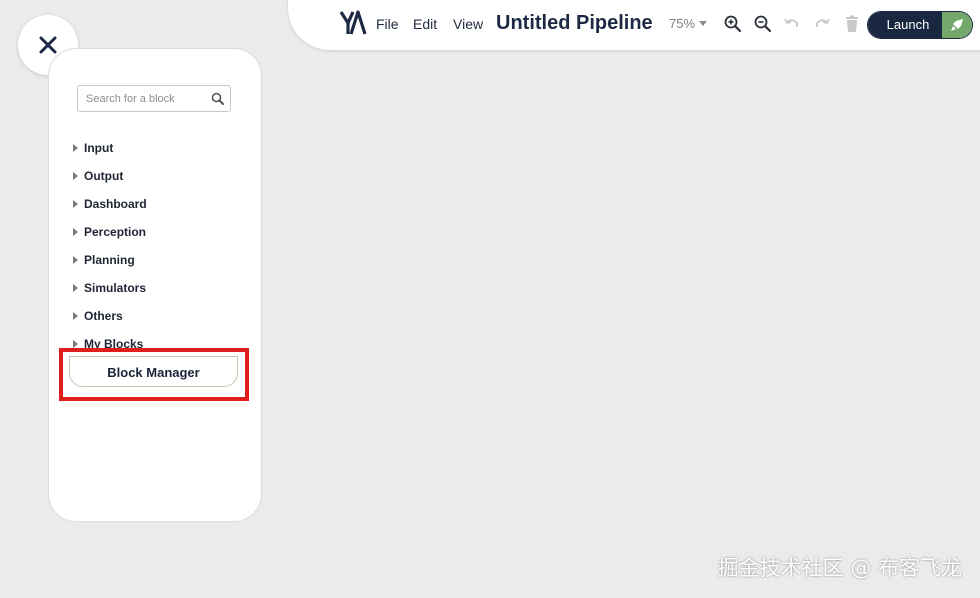 The image size is (980, 598). What do you see at coordinates (104, 176) in the screenshot?
I see `category-label: Output` at bounding box center [104, 176].